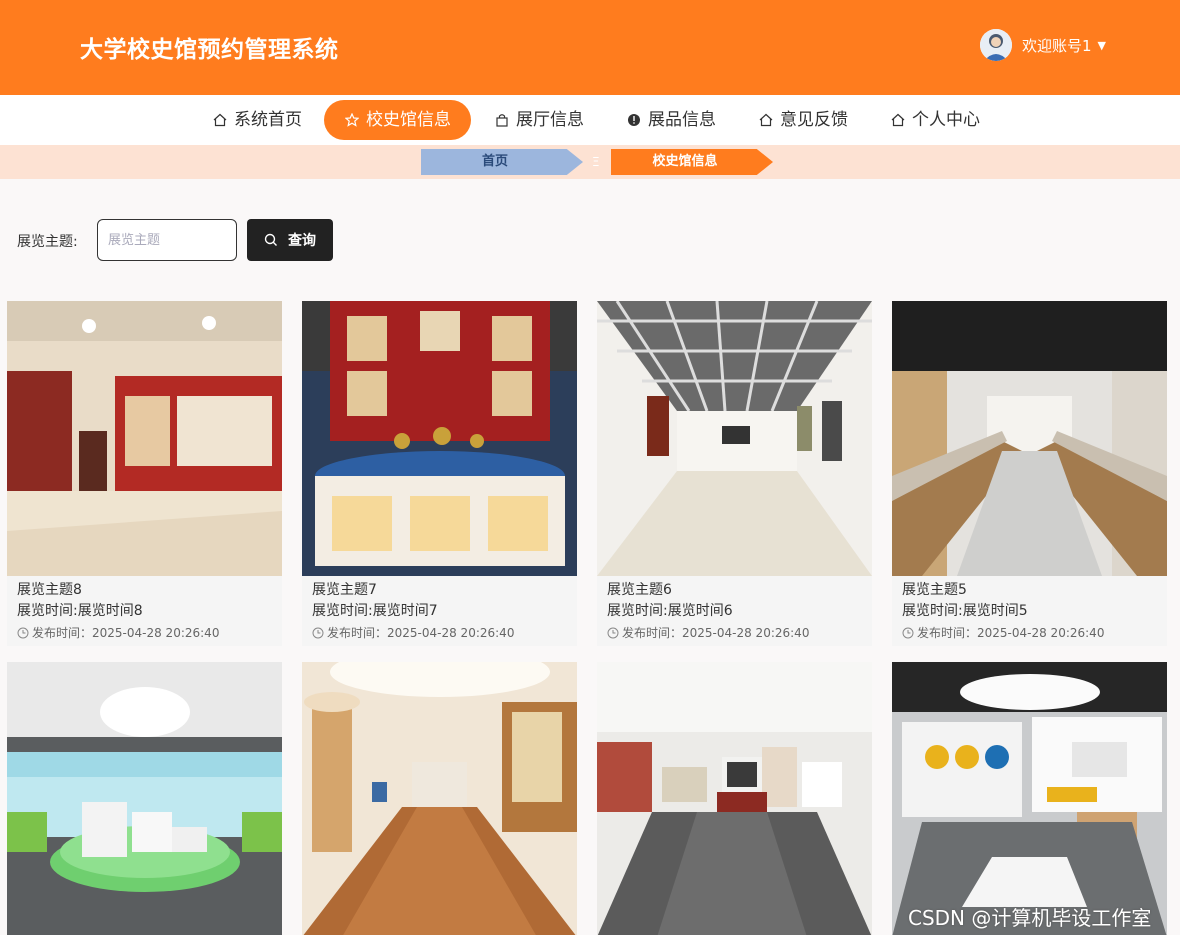 The width and height of the screenshot is (1180, 935). I want to click on caret-down-icon: ▼, so click(1102, 45).